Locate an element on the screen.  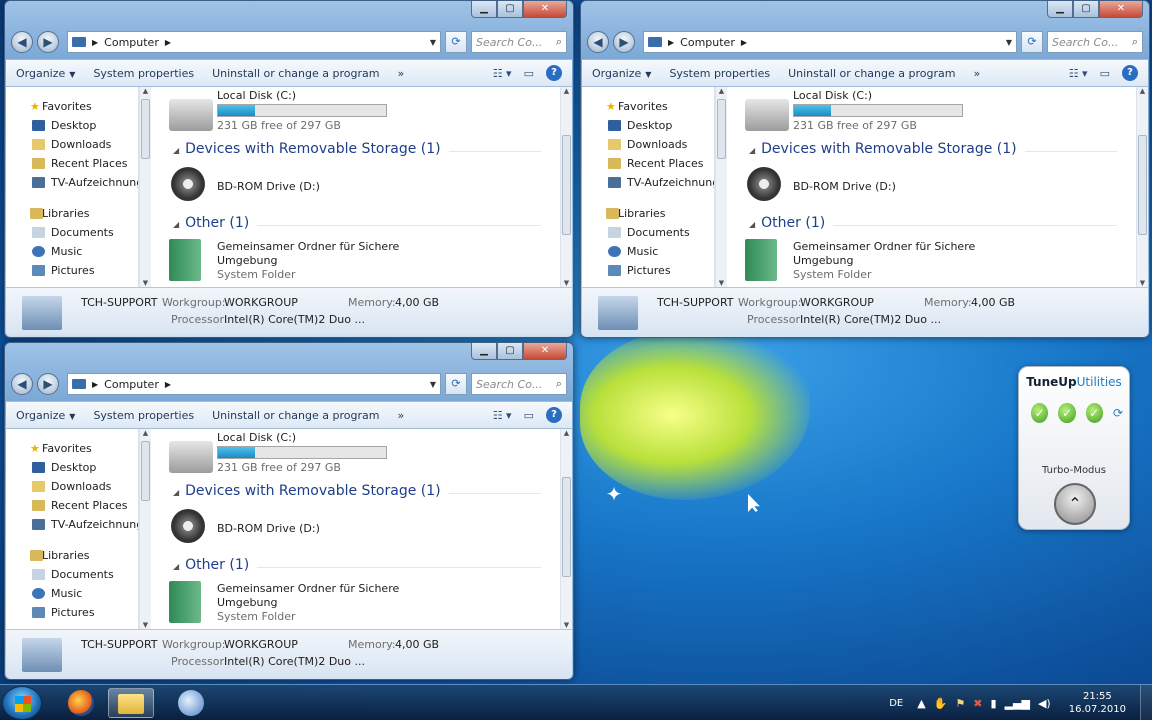
language-indicator: DE is located at coordinates (896, 703).